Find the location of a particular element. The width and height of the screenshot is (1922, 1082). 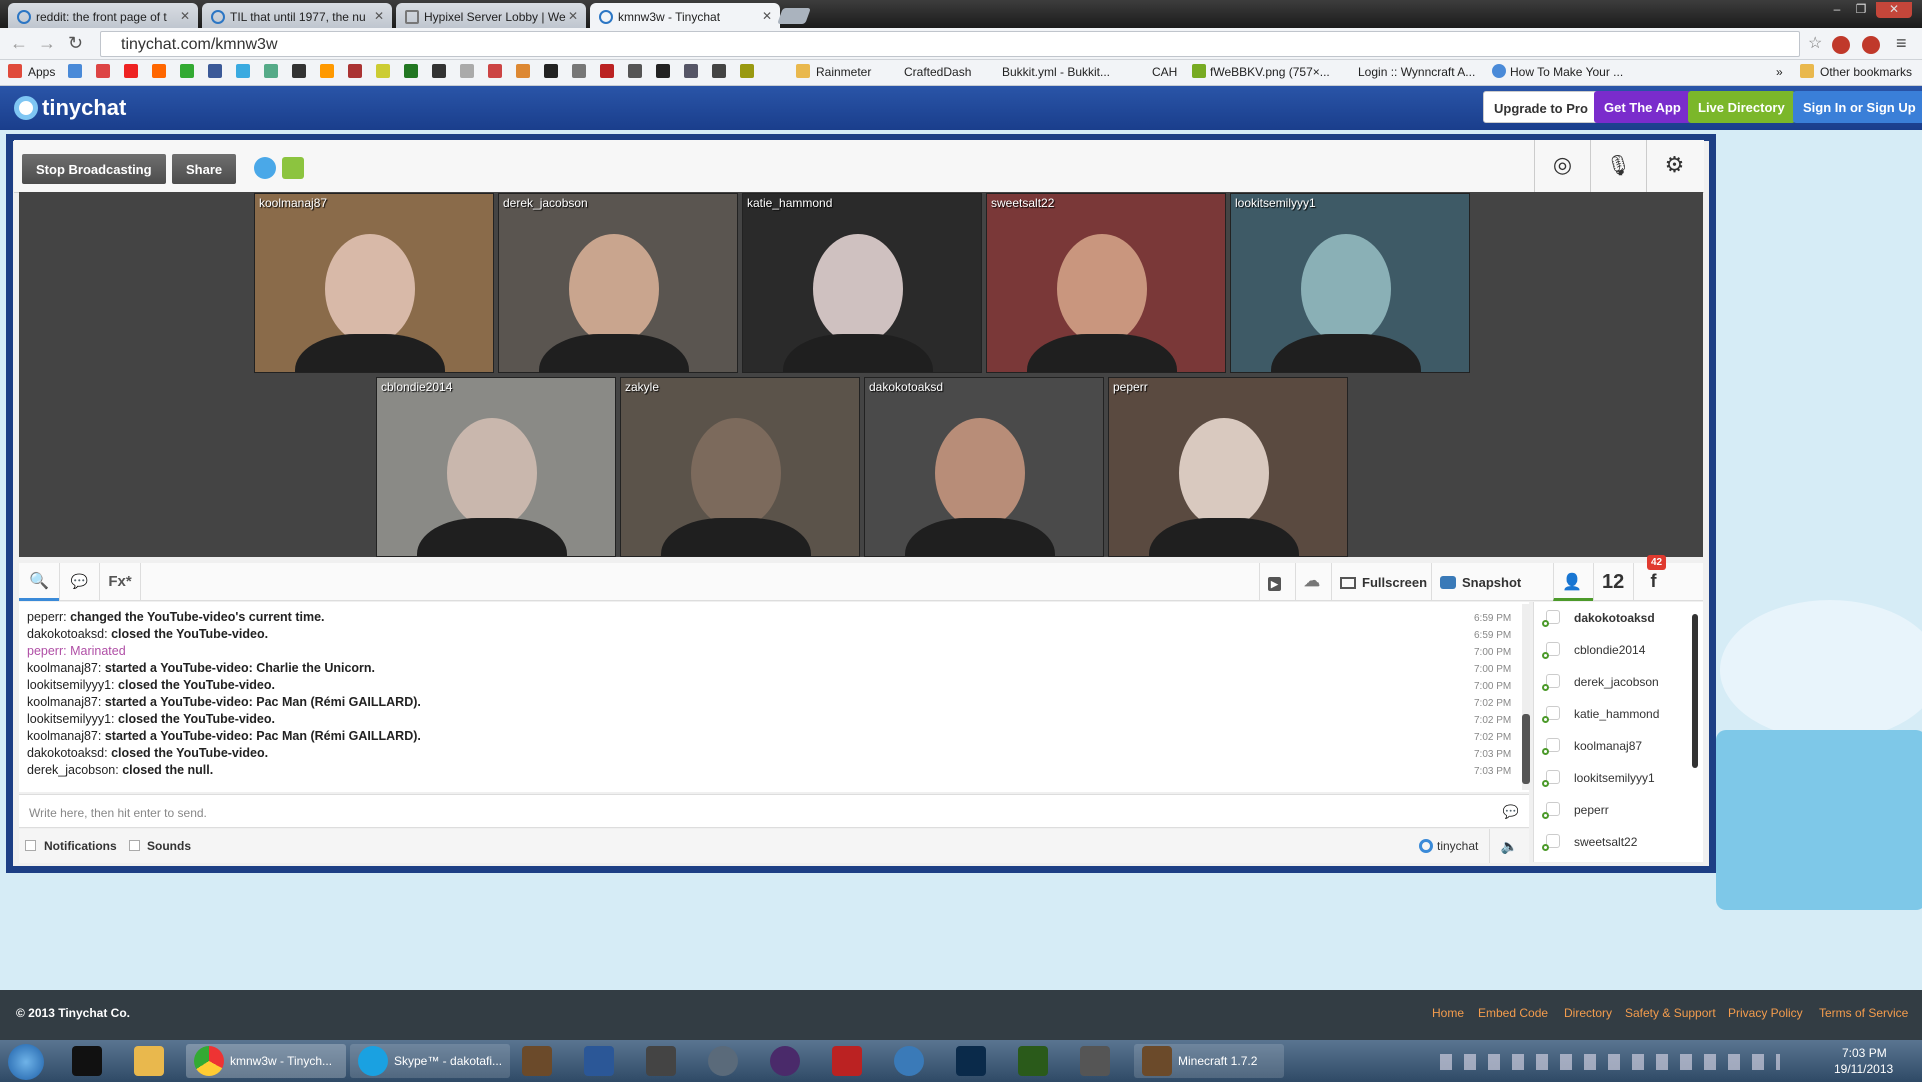

share-button: Share is located at coordinates (204, 169).